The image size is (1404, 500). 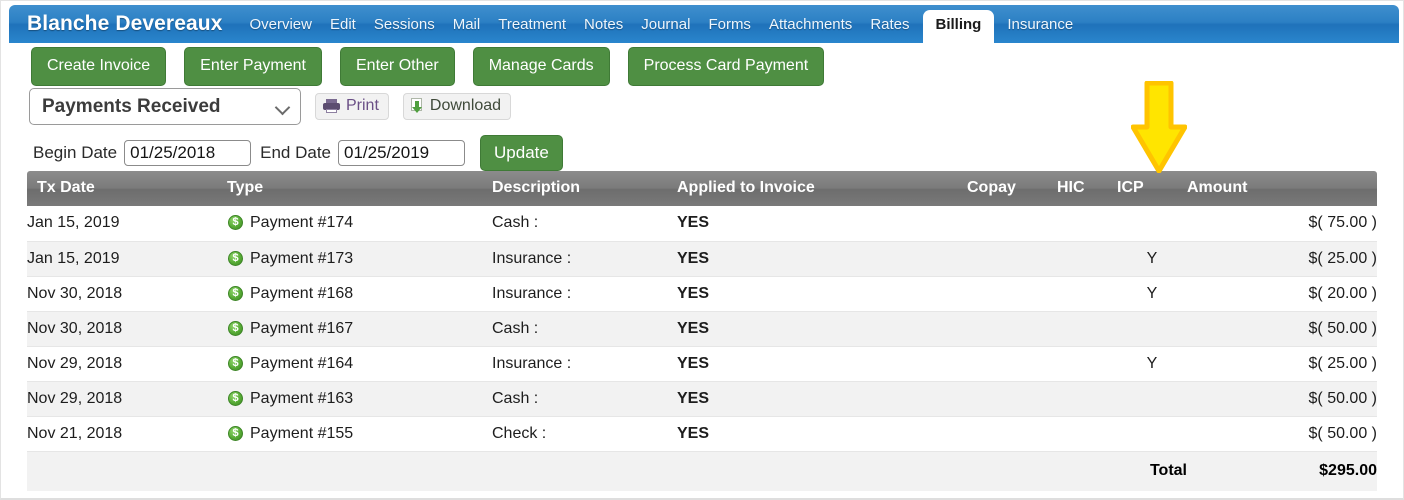 I want to click on create-invoice-button: Create Invoice, so click(x=99, y=66).